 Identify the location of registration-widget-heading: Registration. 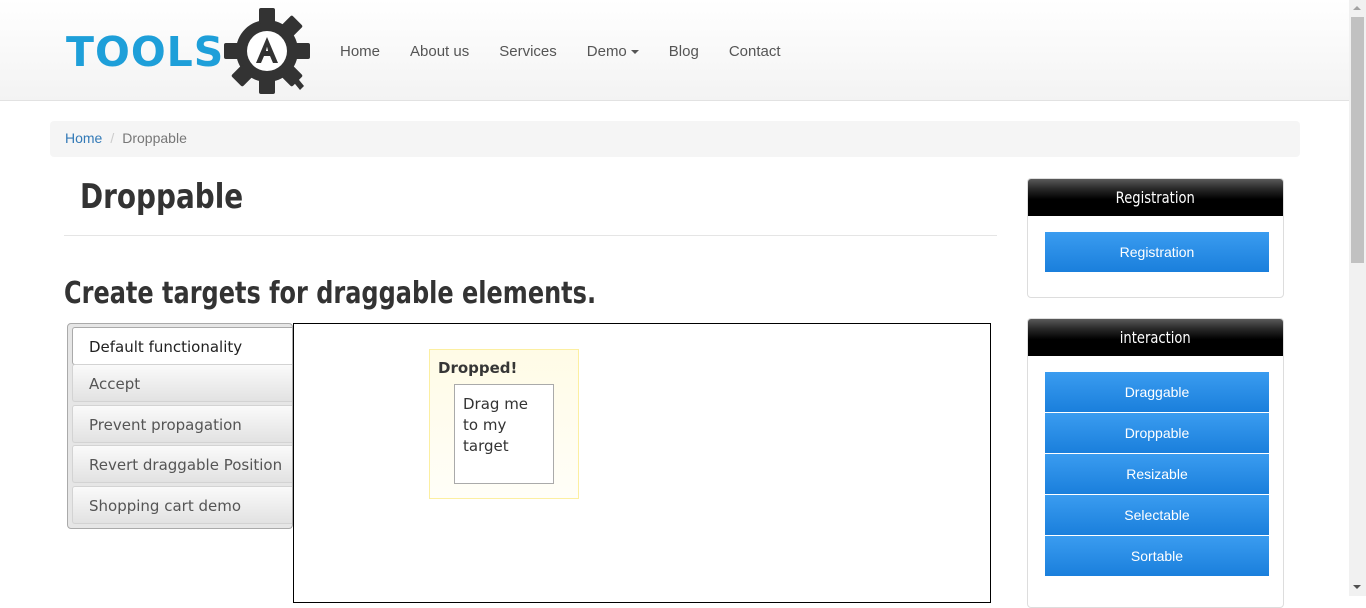
(1155, 197).